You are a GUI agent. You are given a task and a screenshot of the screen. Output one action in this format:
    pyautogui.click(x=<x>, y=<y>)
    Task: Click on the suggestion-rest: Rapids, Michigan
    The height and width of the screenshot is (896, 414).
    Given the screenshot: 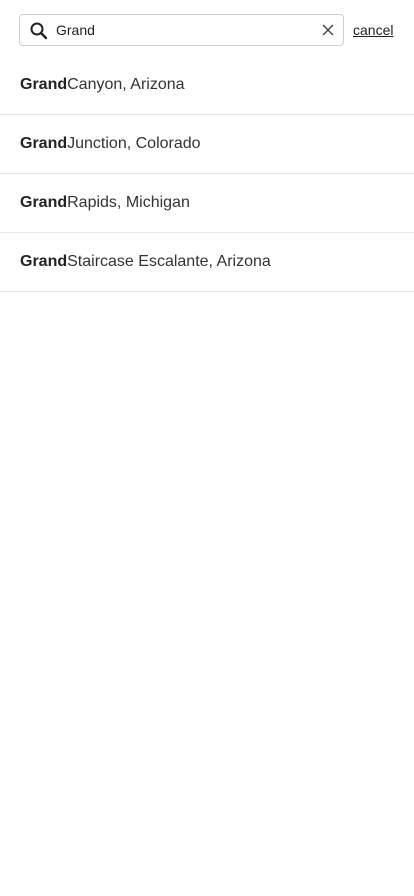 What is the action you would take?
    pyautogui.click(x=128, y=202)
    